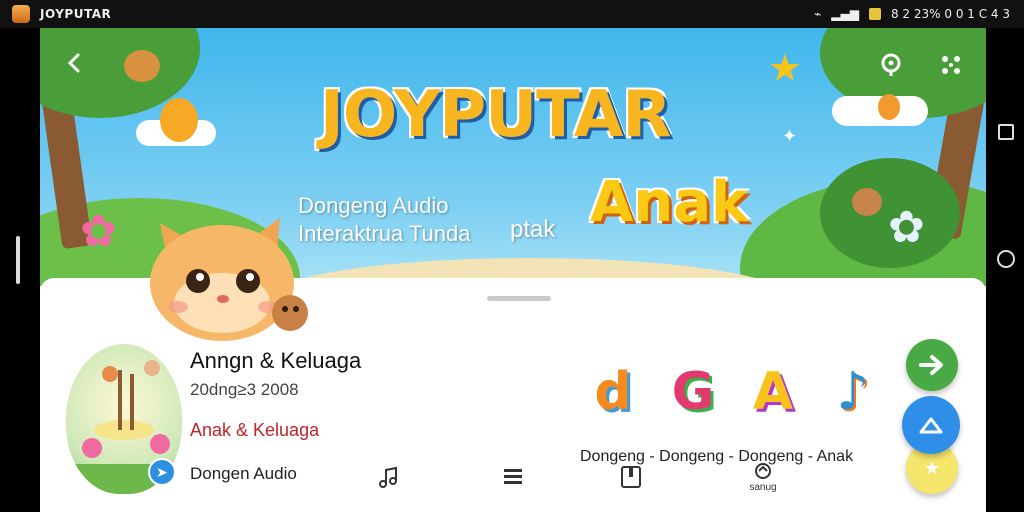 Image resolution: width=1024 pixels, height=512 pixels. What do you see at coordinates (717, 456) in the screenshot?
I see `category-labels: Dongeng - Dongeng - Dongeng - Anak` at bounding box center [717, 456].